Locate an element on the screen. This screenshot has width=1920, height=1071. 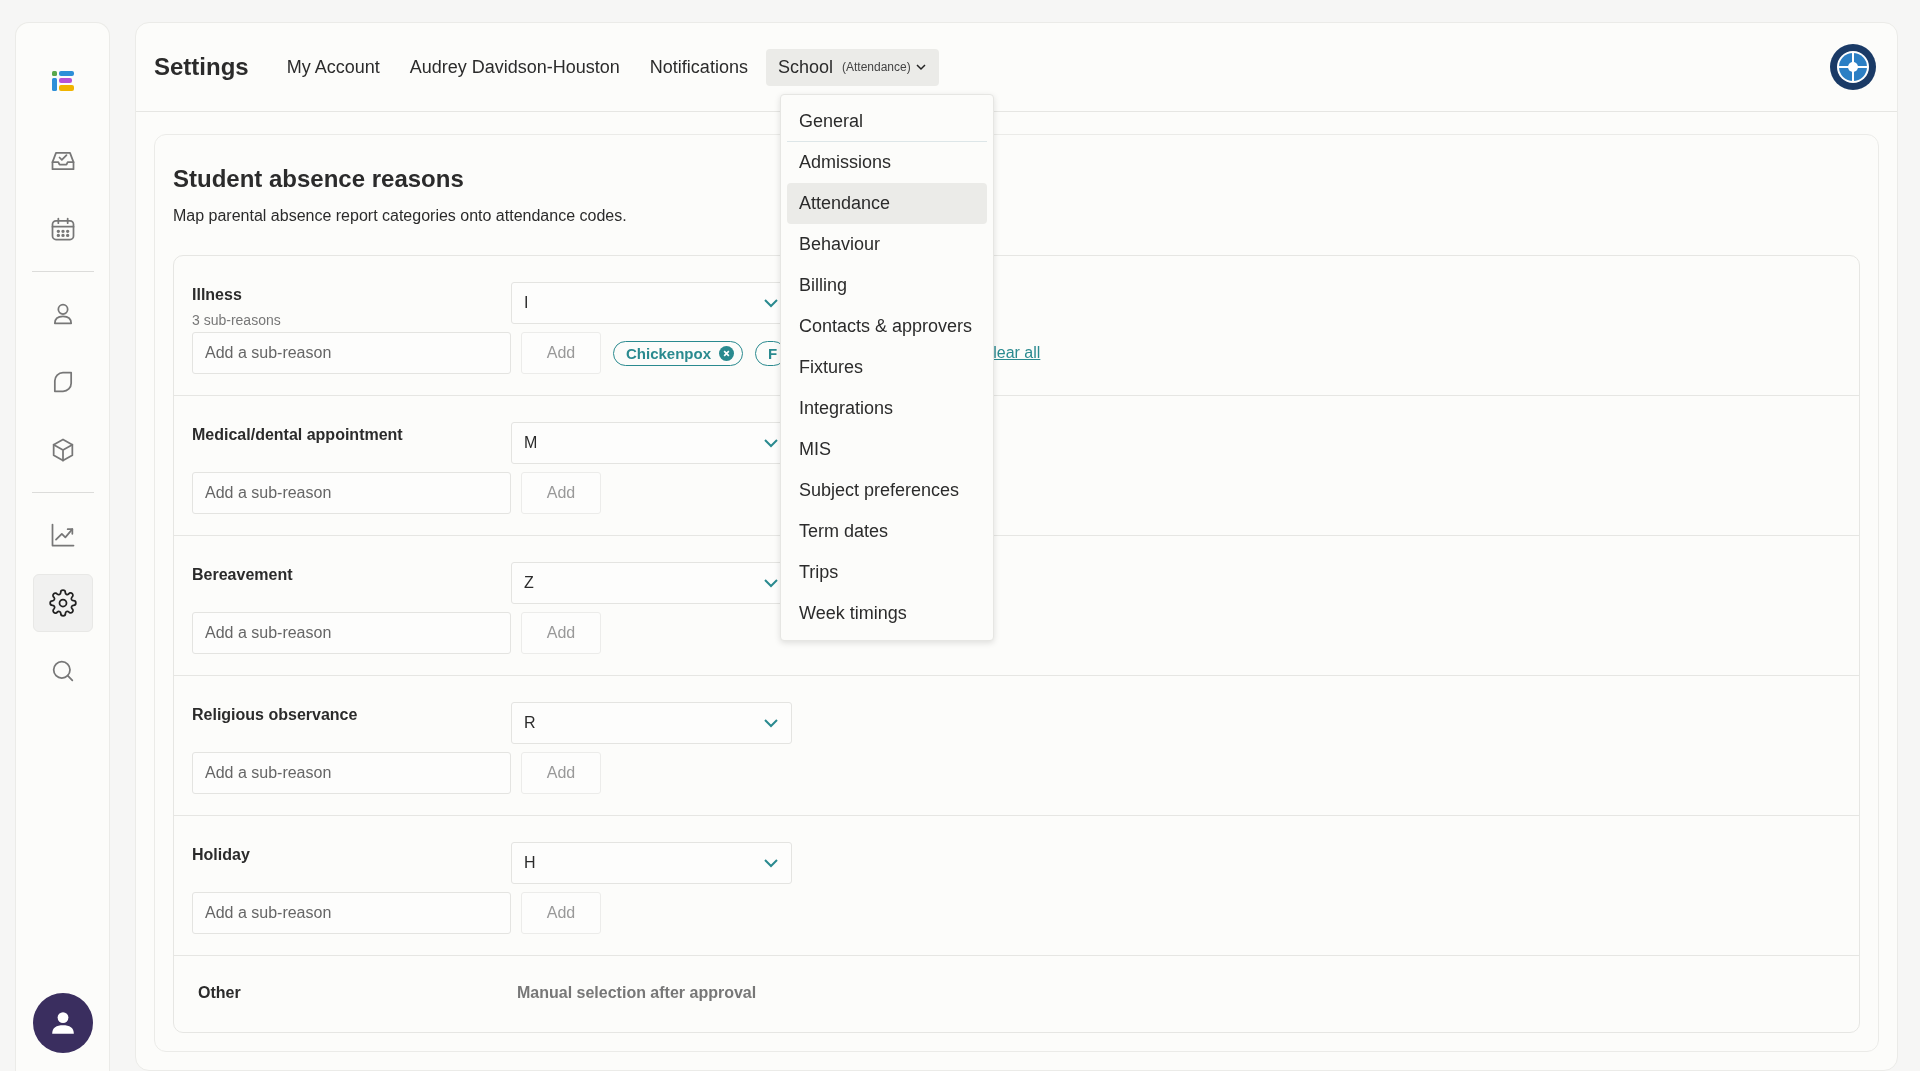
reason-name: Other is located at coordinates (220, 993).